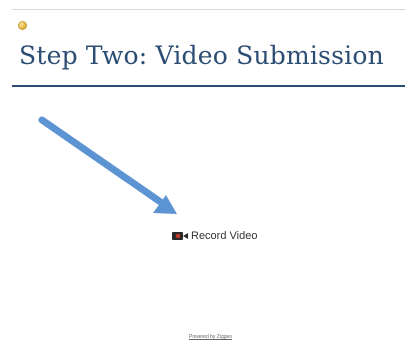  I want to click on powered-by-link: Powered by Ziggeo, so click(210, 337).